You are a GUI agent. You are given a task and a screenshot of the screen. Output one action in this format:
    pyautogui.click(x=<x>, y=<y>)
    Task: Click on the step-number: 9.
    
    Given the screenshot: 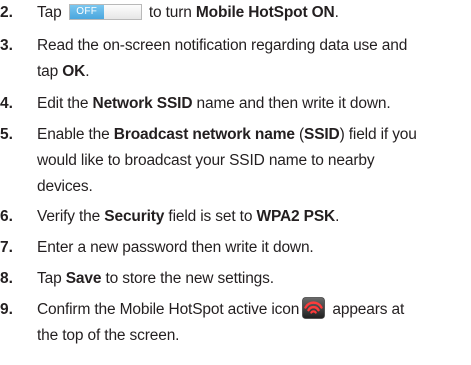 What is the action you would take?
    pyautogui.click(x=6, y=309)
    